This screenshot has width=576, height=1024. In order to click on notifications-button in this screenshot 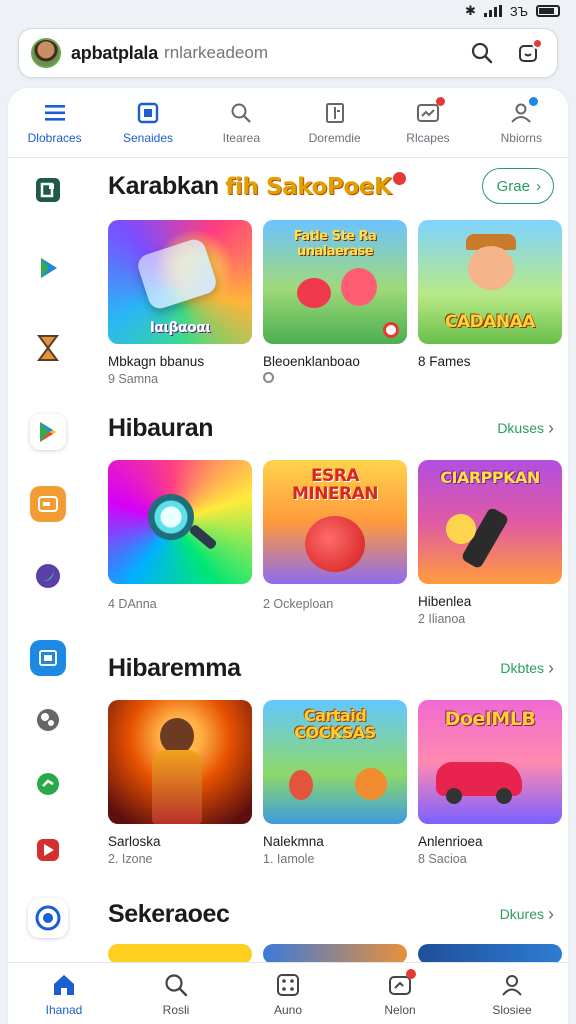, I will do `click(528, 53)`.